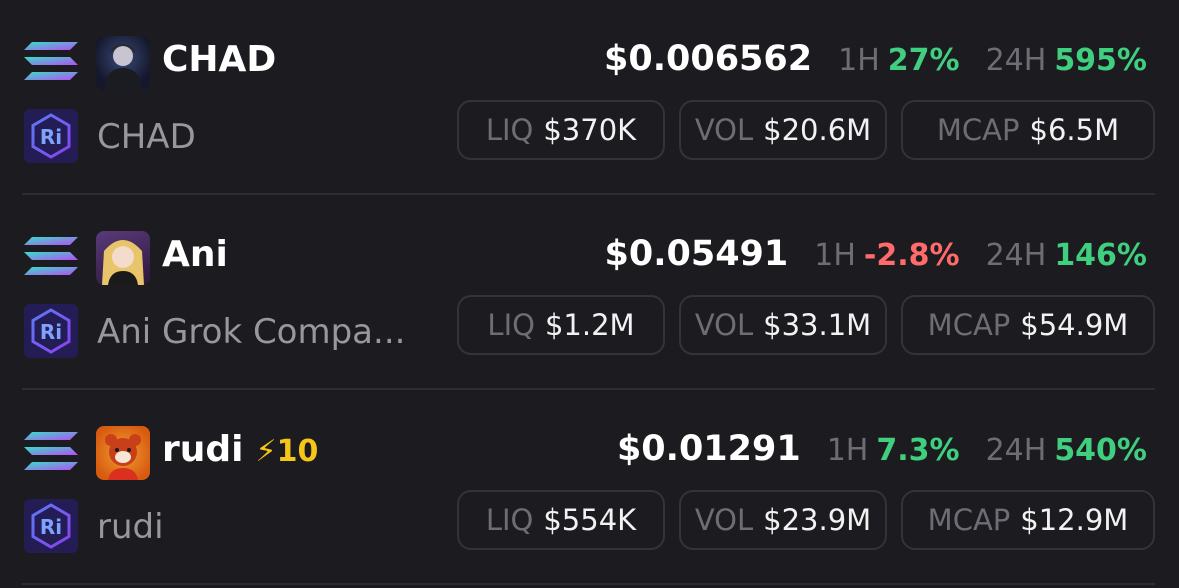 This screenshot has width=1179, height=588. Describe the element at coordinates (1028, 130) in the screenshot. I see `mcap-chip: MCAP $6.5M` at that location.